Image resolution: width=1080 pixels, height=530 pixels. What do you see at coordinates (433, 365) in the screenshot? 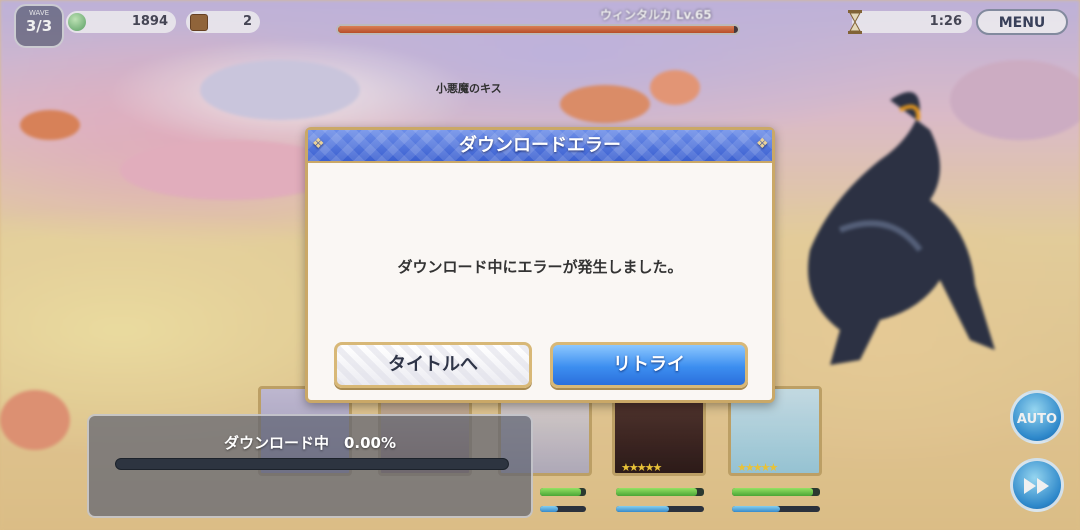
I see `to-title-button: タイトルへ` at bounding box center [433, 365].